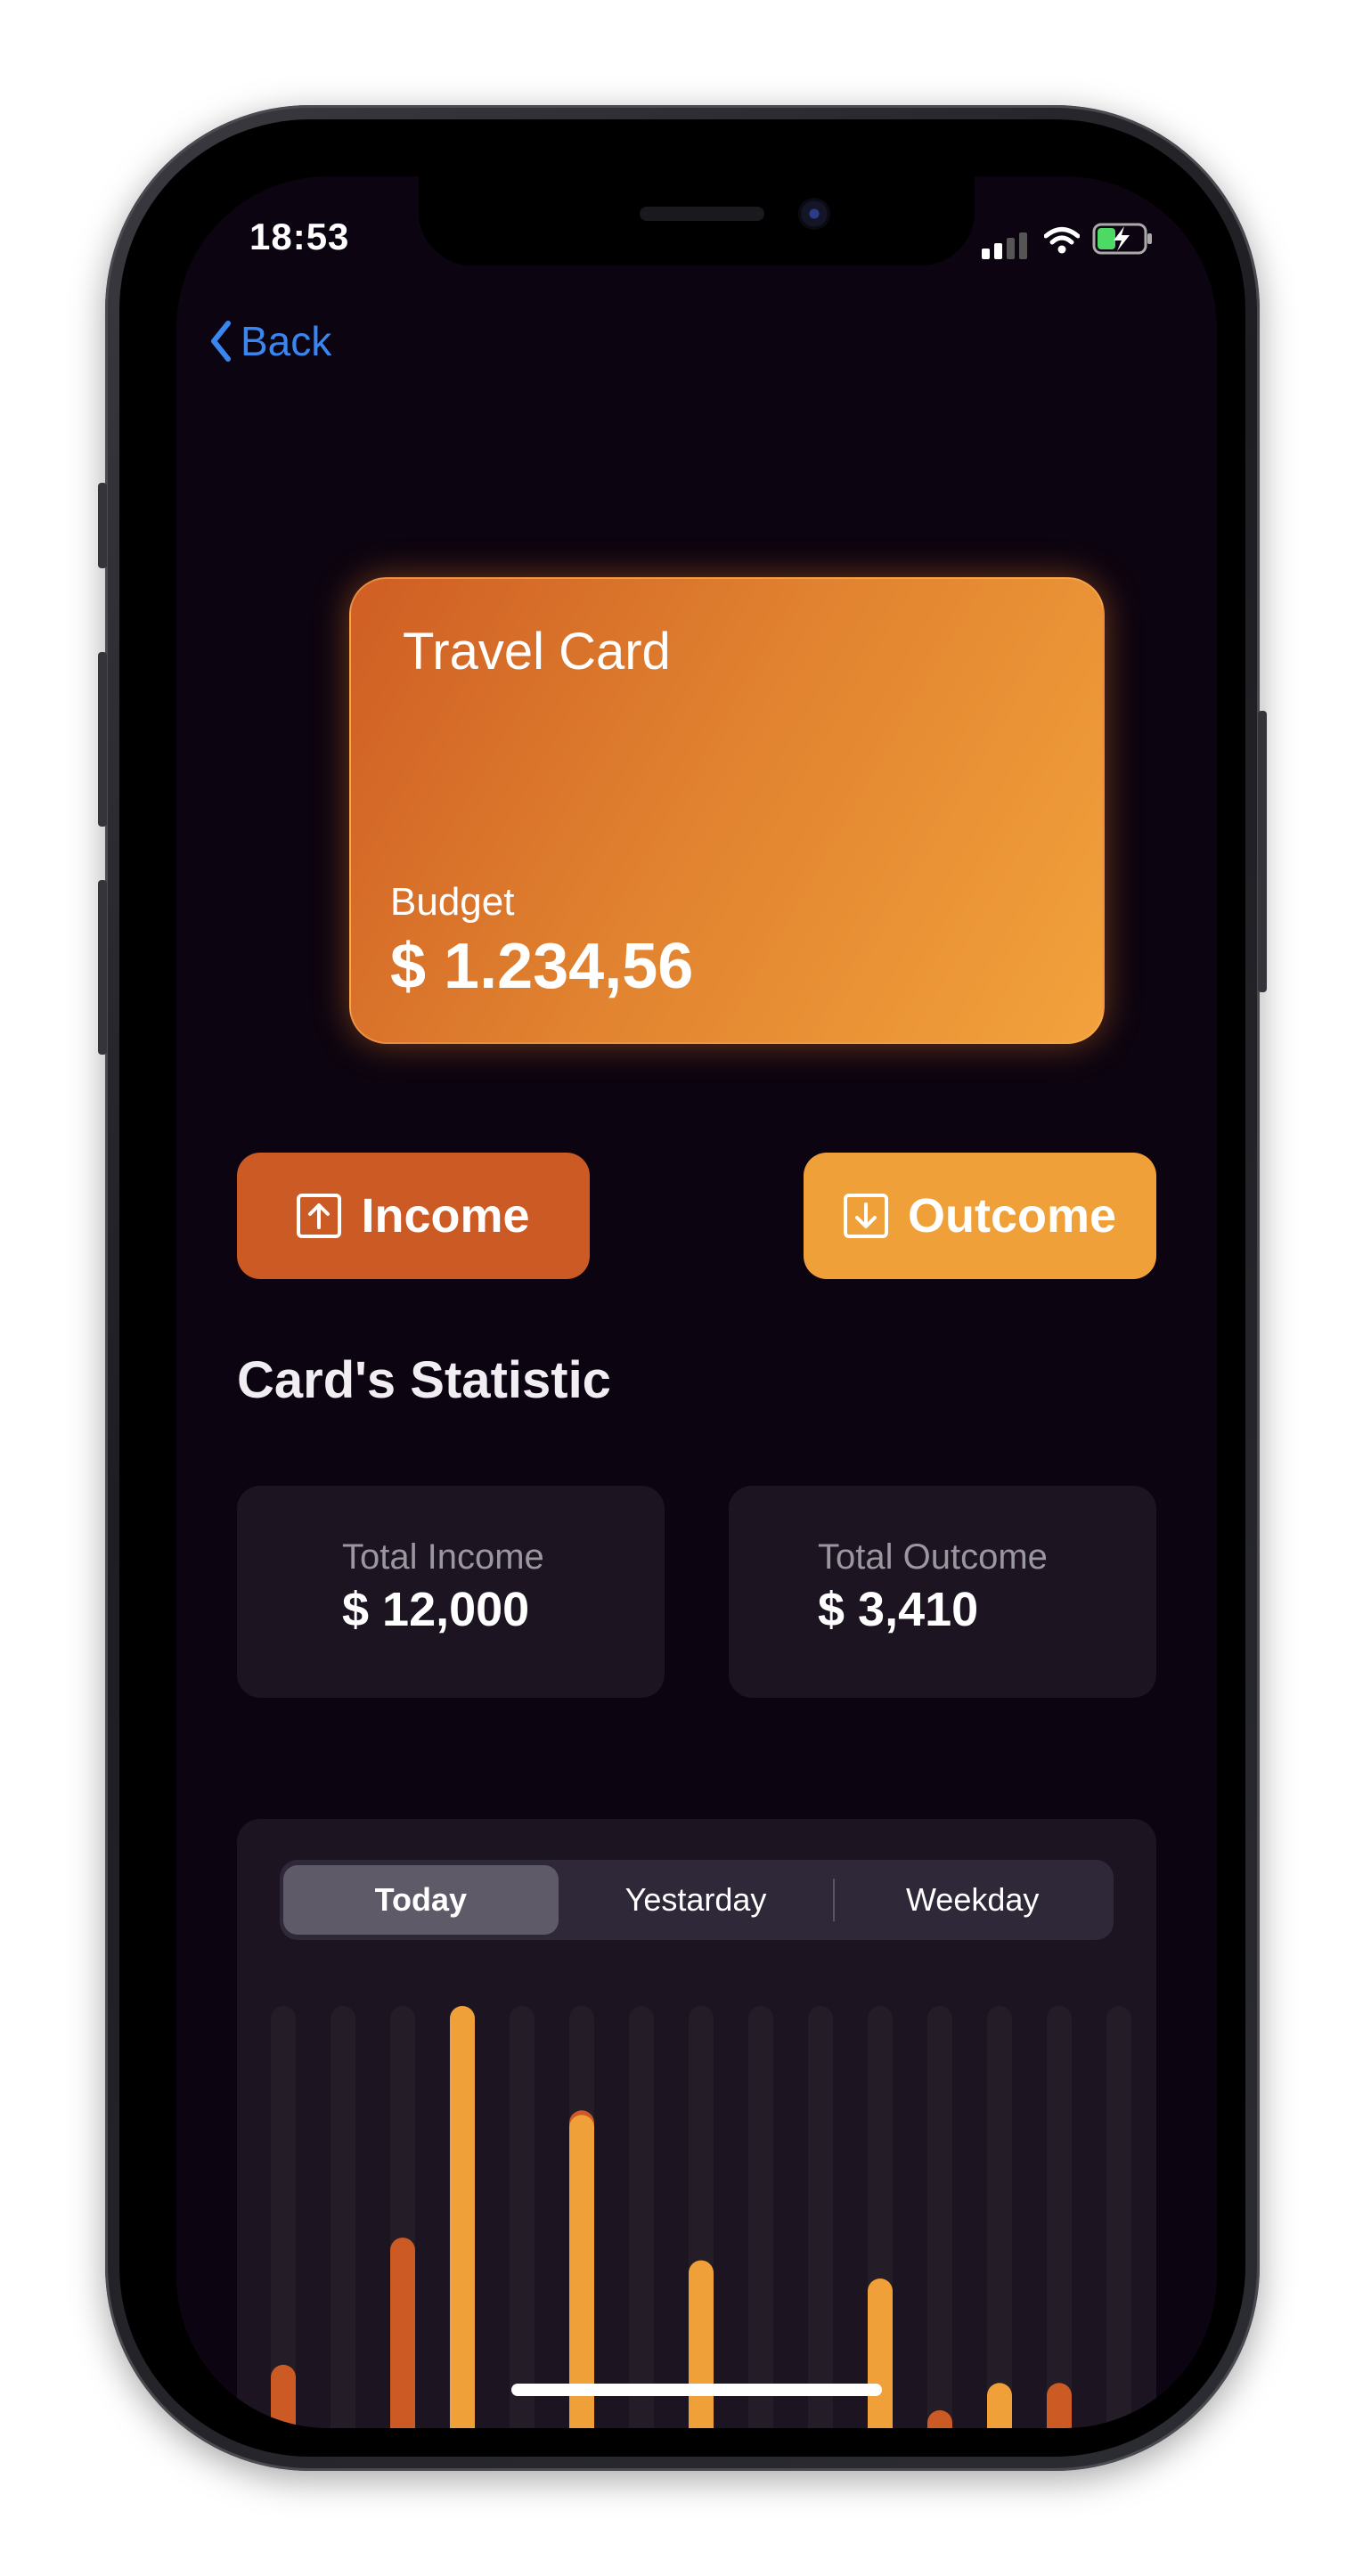 The width and height of the screenshot is (1363, 2576). Describe the element at coordinates (1062, 242) in the screenshot. I see `wifi-icon` at that location.